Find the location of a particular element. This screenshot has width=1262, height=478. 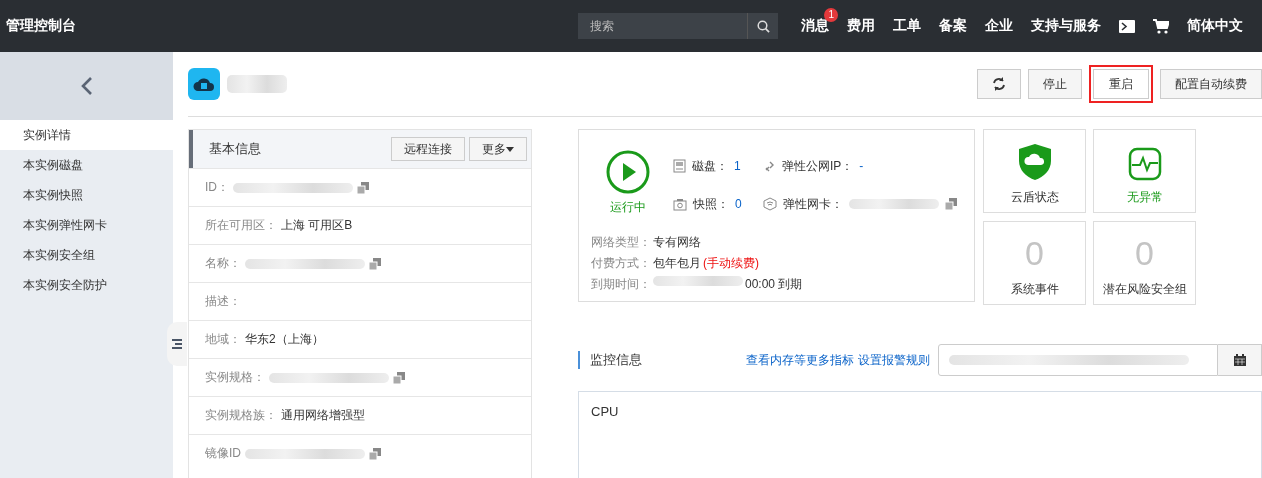

tile-label: 系统事件 is located at coordinates (1034, 289).